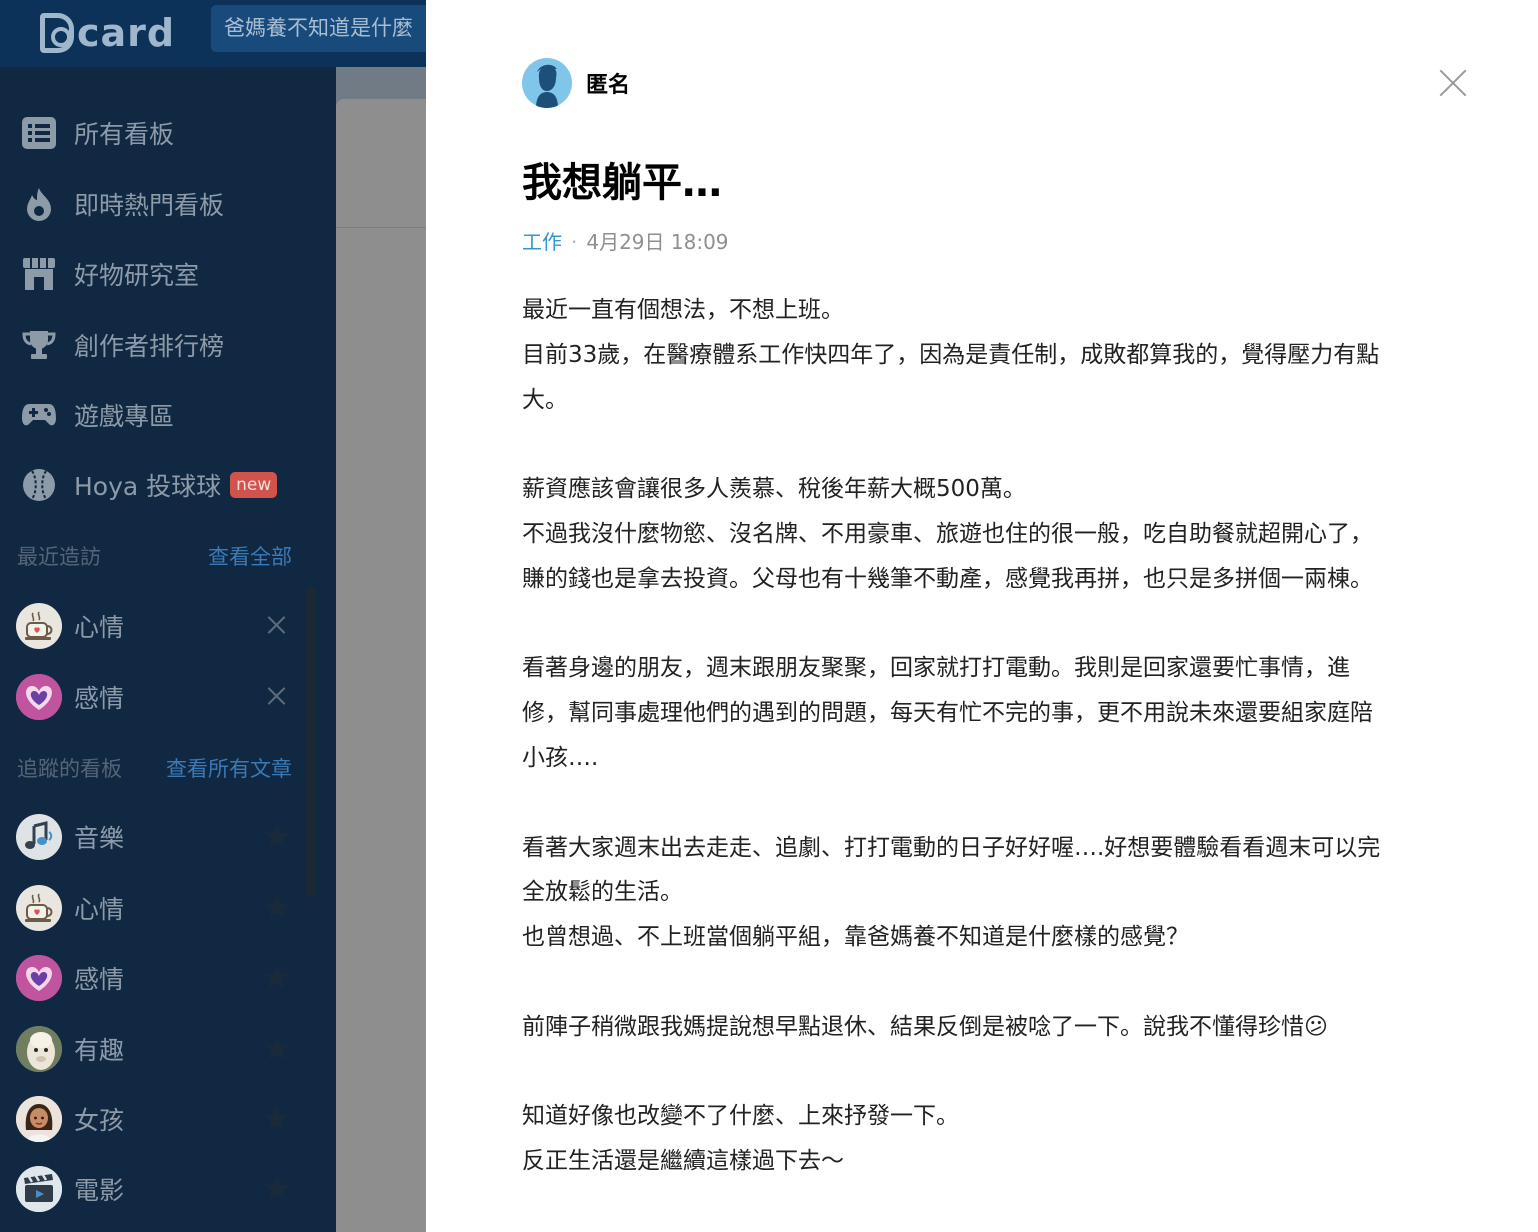  I want to click on post-time: 4月29日 18:09, so click(657, 242).